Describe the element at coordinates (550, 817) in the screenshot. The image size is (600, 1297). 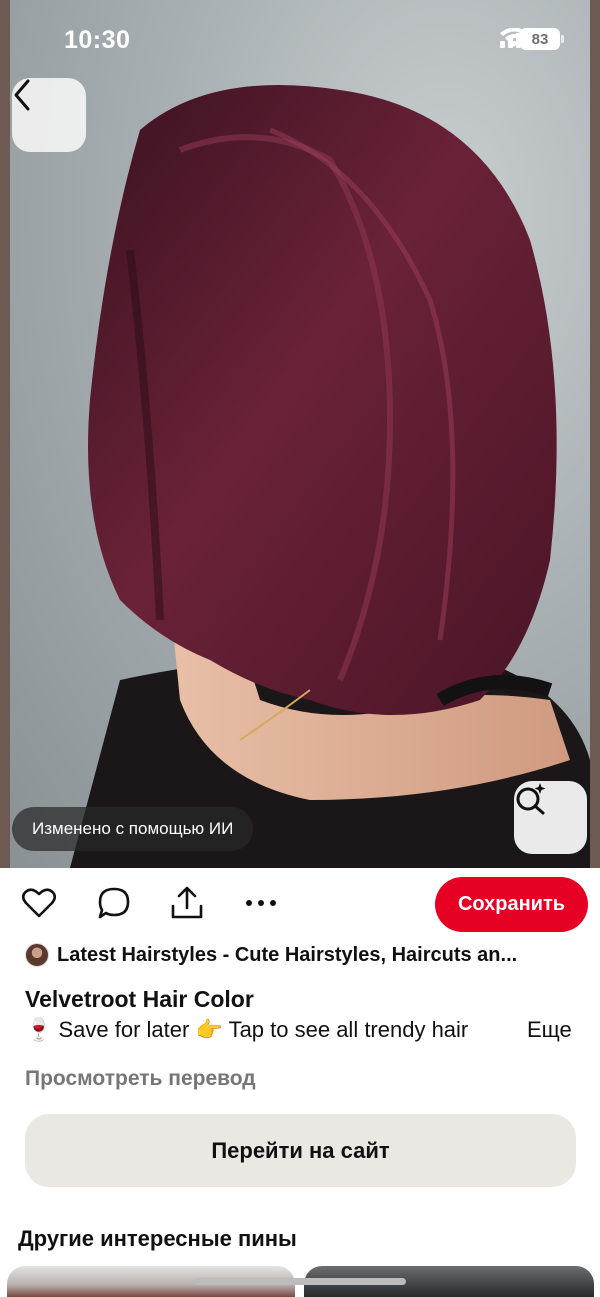
I see `visual-search-button` at that location.